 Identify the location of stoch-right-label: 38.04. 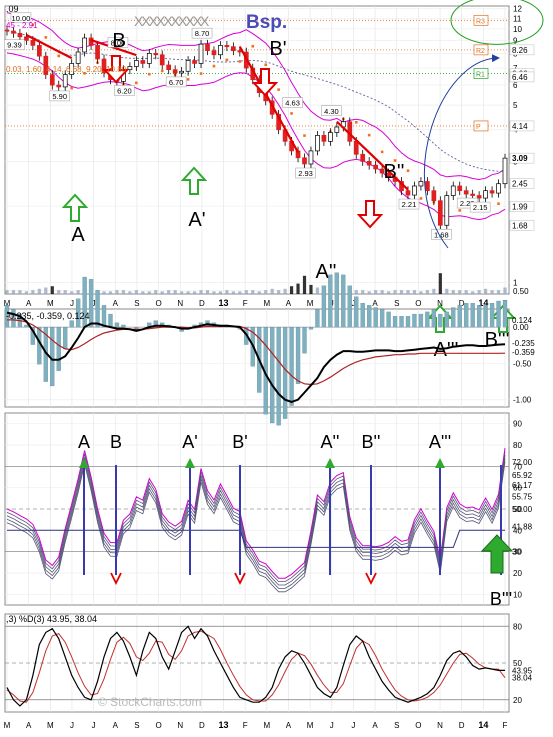
(522, 678).